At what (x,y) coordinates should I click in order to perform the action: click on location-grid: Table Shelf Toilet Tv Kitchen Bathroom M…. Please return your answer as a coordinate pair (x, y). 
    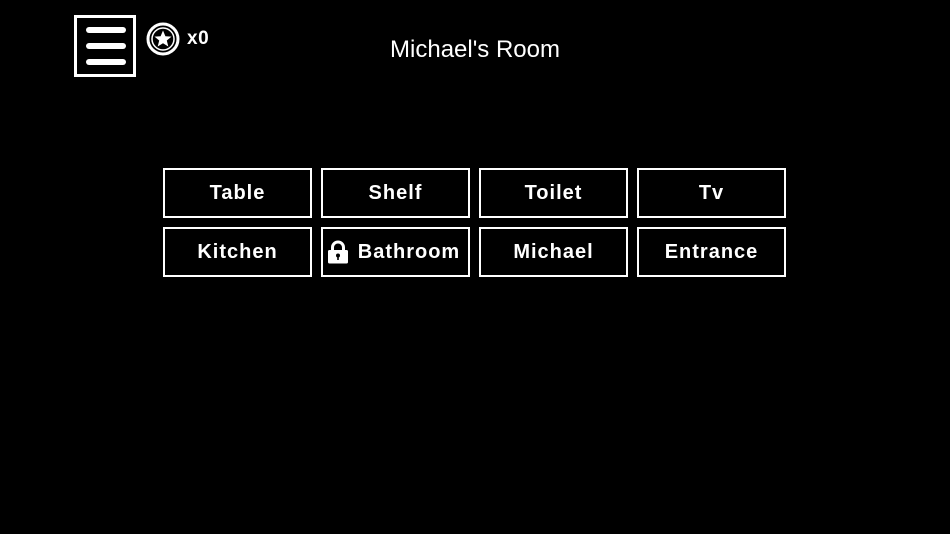
    Looking at the image, I should click on (474, 222).